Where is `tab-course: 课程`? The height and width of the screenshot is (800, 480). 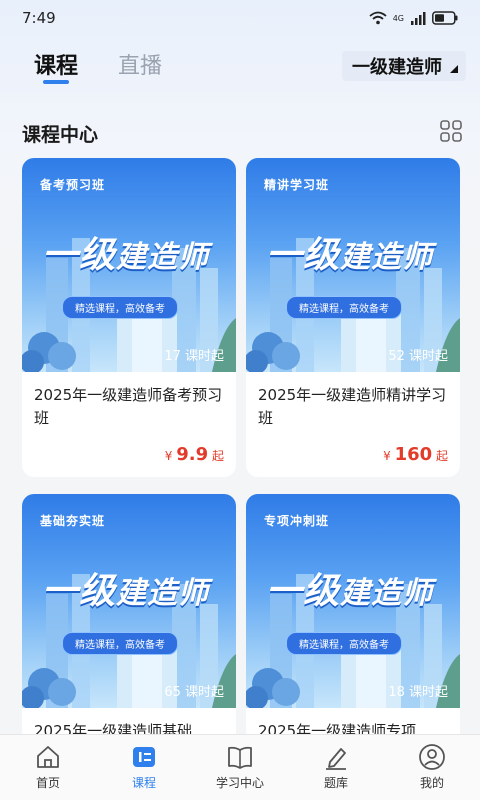
tab-course: 课程 is located at coordinates (56, 66).